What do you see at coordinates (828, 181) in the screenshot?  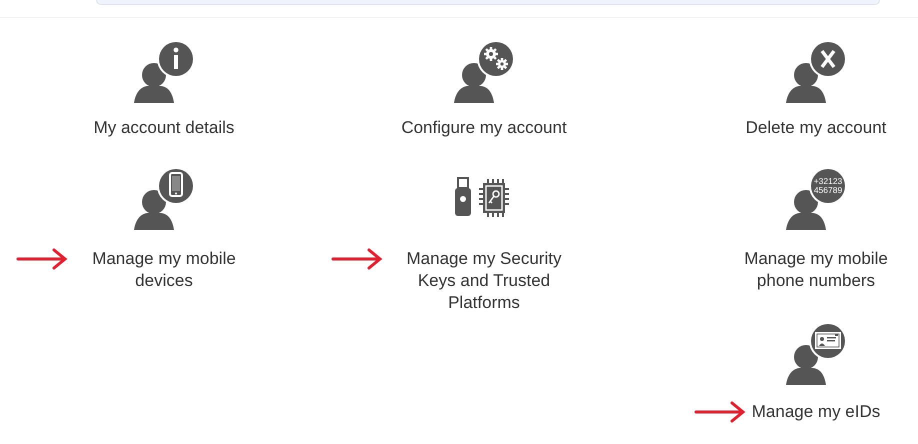 I see `phone-number-text: +32123` at bounding box center [828, 181].